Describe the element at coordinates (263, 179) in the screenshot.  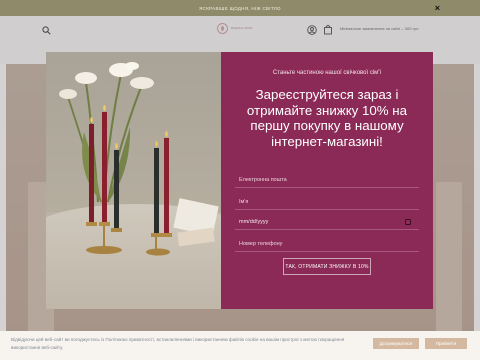
I see `email-placeholder: Електронна пошта` at that location.